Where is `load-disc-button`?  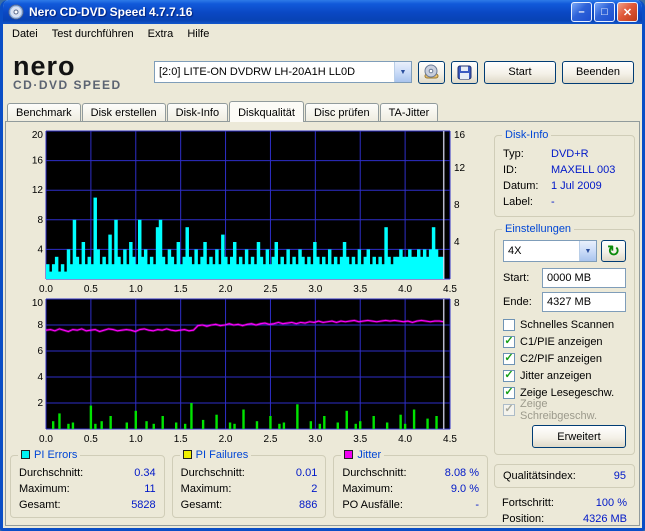 load-disc-button is located at coordinates (431, 72).